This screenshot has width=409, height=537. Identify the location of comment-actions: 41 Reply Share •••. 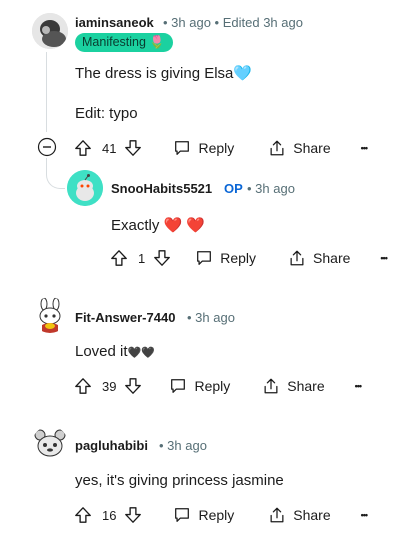
(221, 148).